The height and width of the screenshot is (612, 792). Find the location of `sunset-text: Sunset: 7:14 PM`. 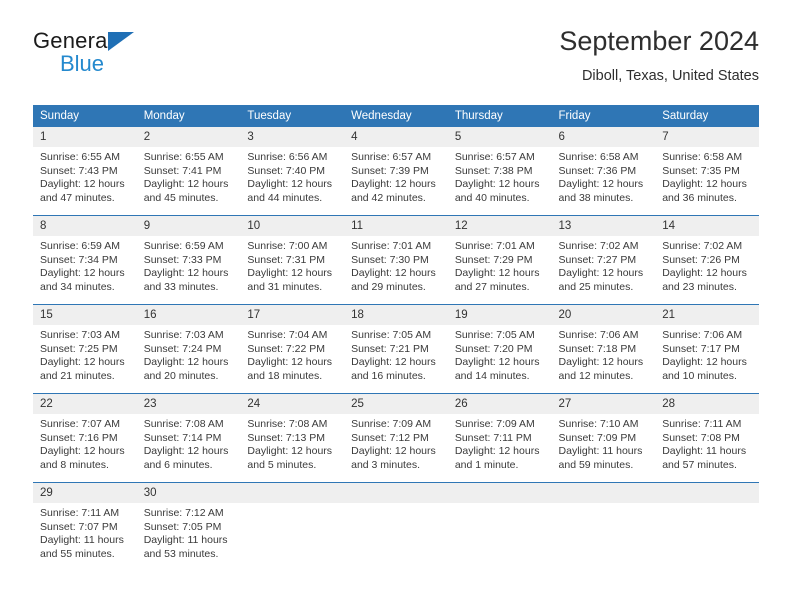

sunset-text: Sunset: 7:14 PM is located at coordinates (182, 437).